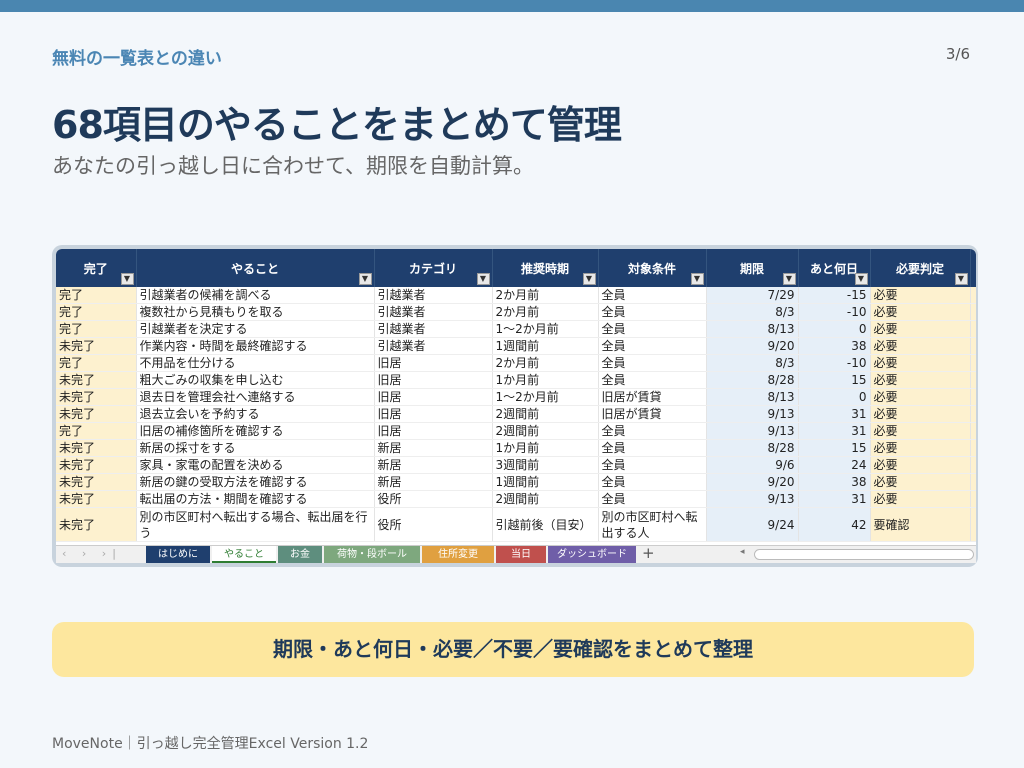  I want to click on column-header: 完了 ▼, so click(96, 268).